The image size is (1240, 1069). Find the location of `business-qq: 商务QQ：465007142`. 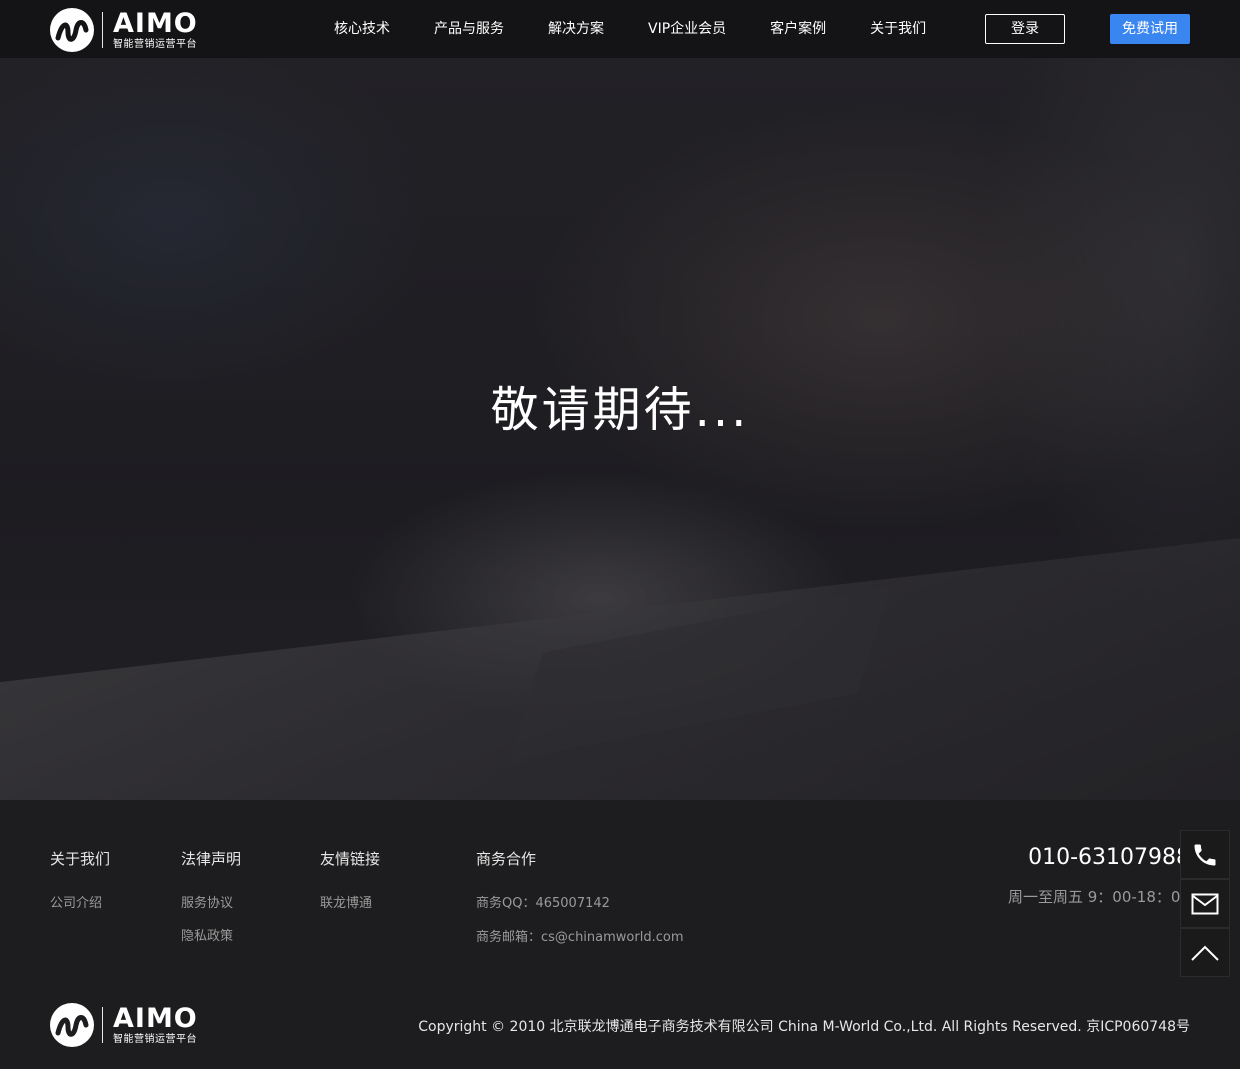

business-qq: 商务QQ：465007142 is located at coordinates (543, 903).